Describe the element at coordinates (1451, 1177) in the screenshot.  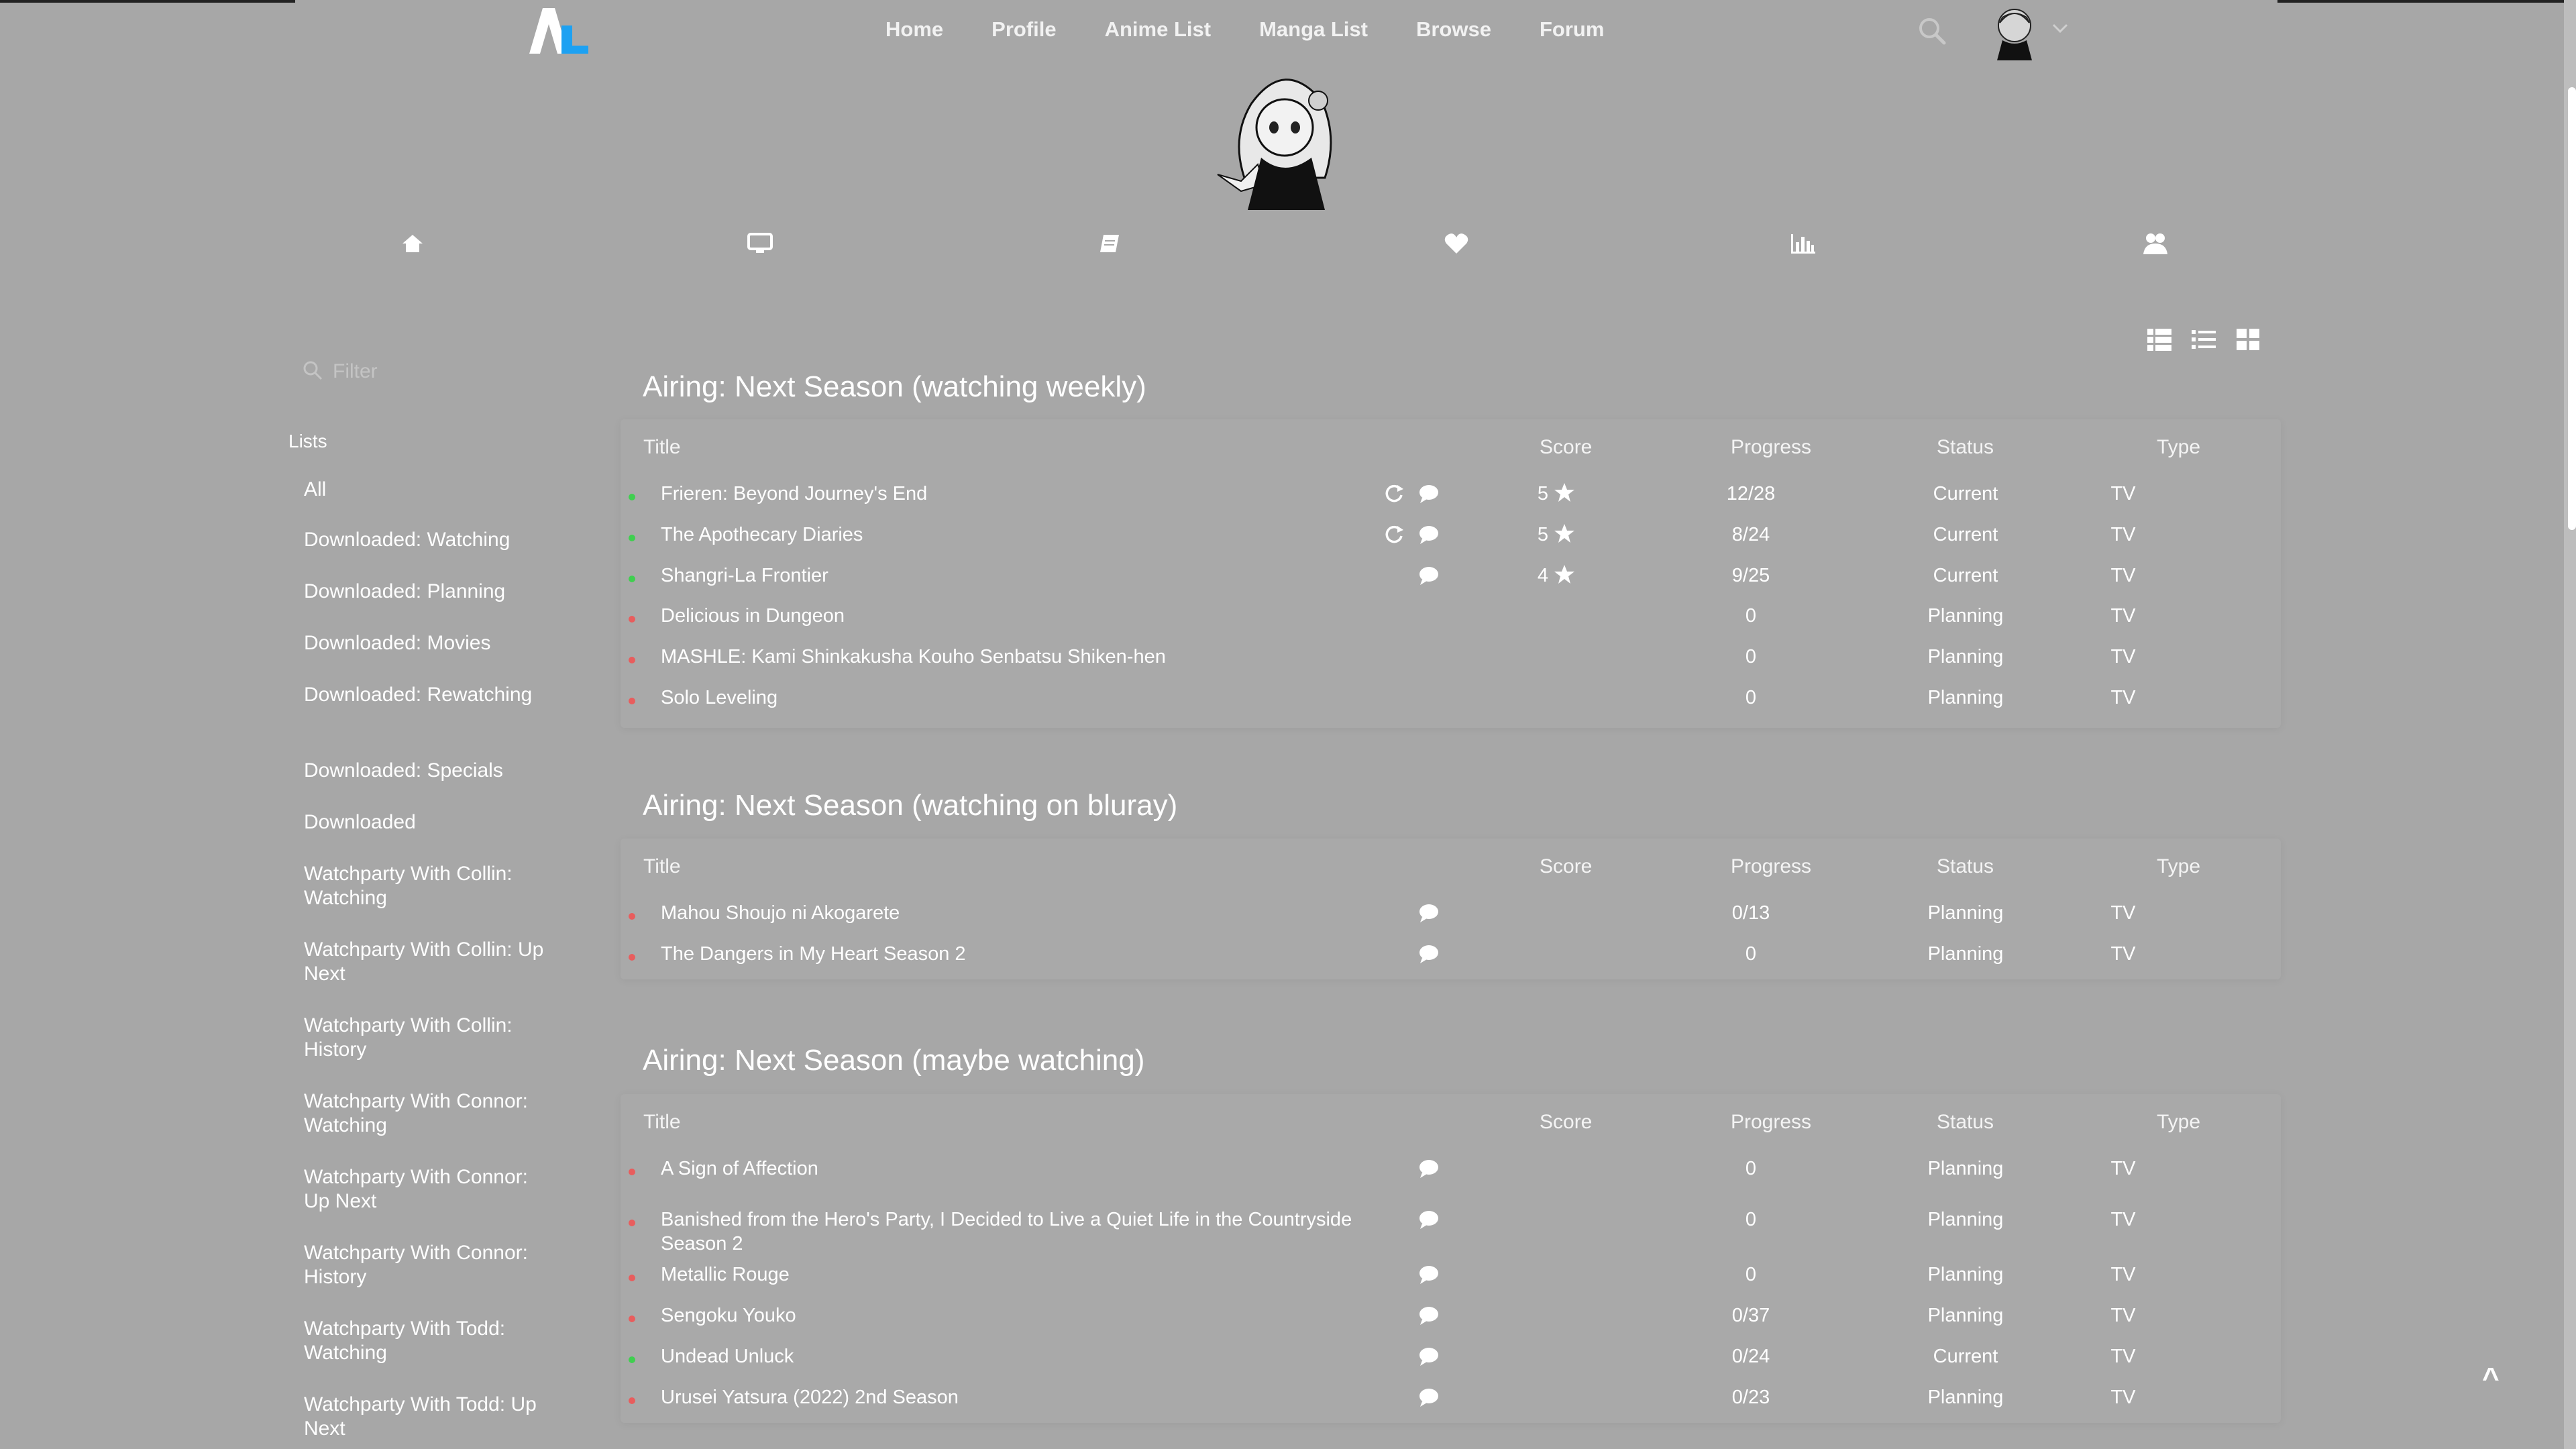
I see `table-row: A Sign of Affection 0 Planning TV` at that location.